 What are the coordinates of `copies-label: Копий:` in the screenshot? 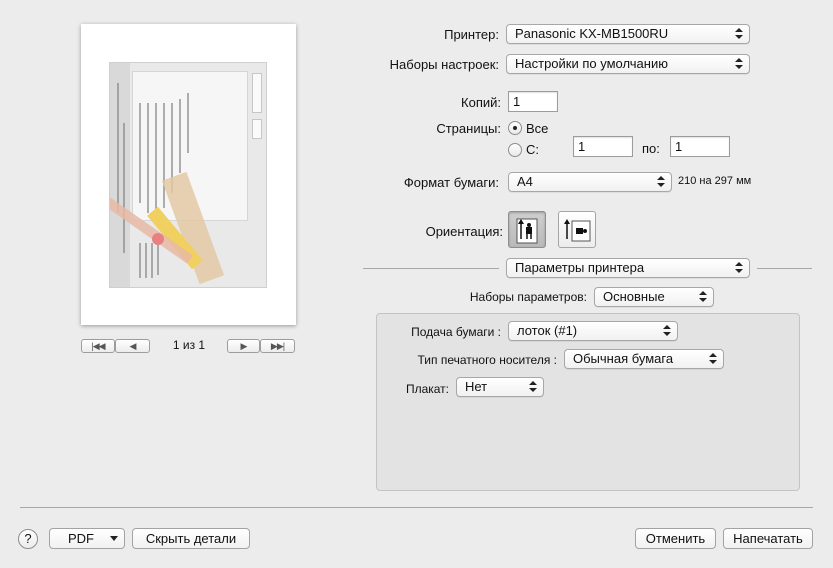 It's located at (481, 102).